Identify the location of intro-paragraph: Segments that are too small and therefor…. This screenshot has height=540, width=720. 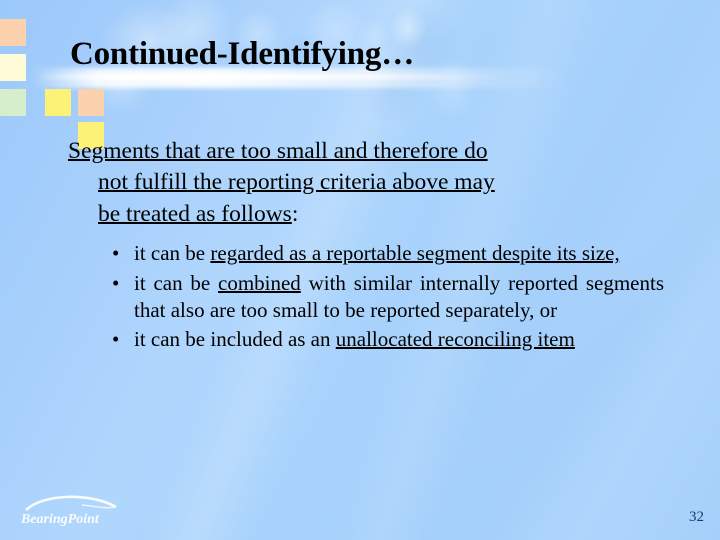
(366, 183).